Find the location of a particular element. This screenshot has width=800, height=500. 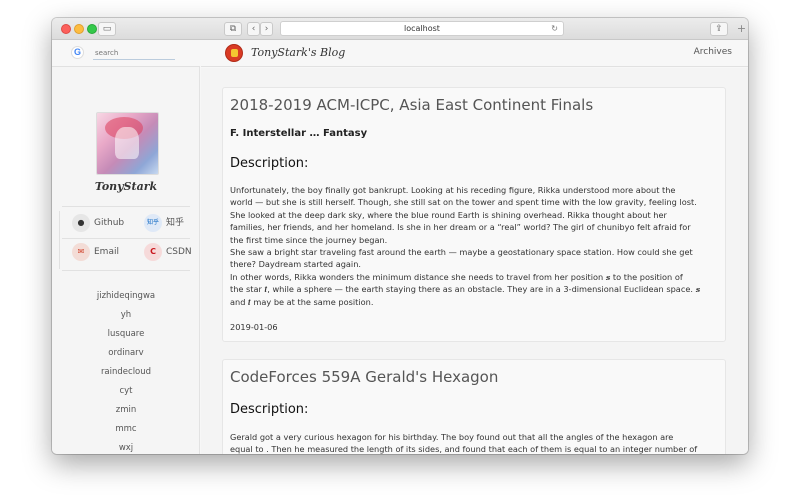

friend-link: wxj is located at coordinates (126, 446).